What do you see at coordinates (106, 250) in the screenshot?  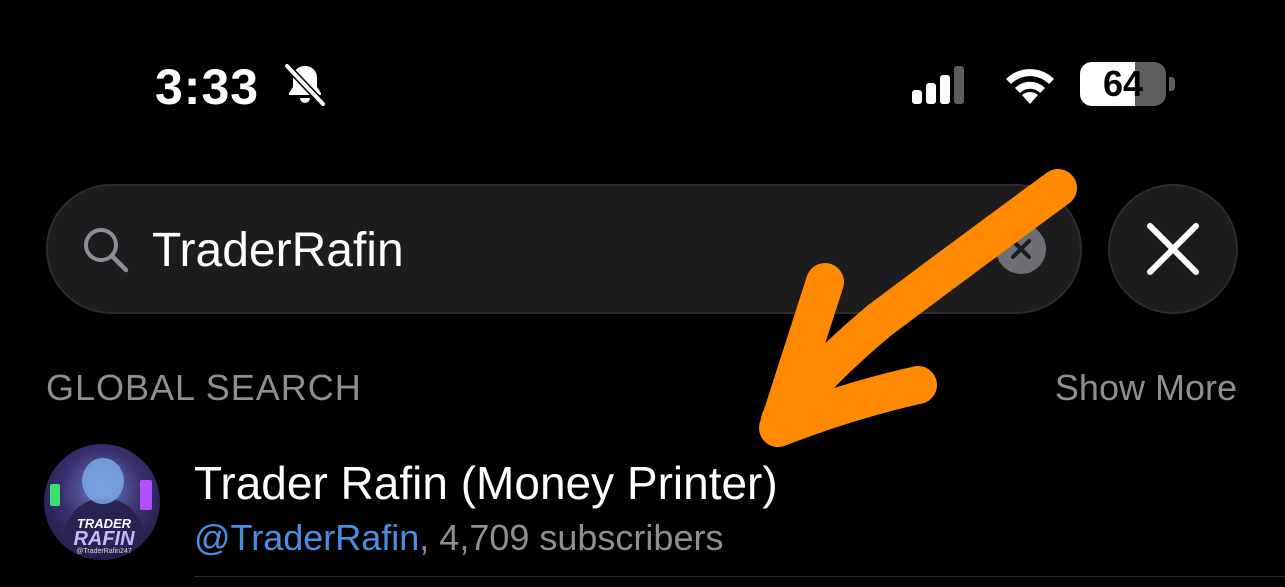 I see `search-icon` at bounding box center [106, 250].